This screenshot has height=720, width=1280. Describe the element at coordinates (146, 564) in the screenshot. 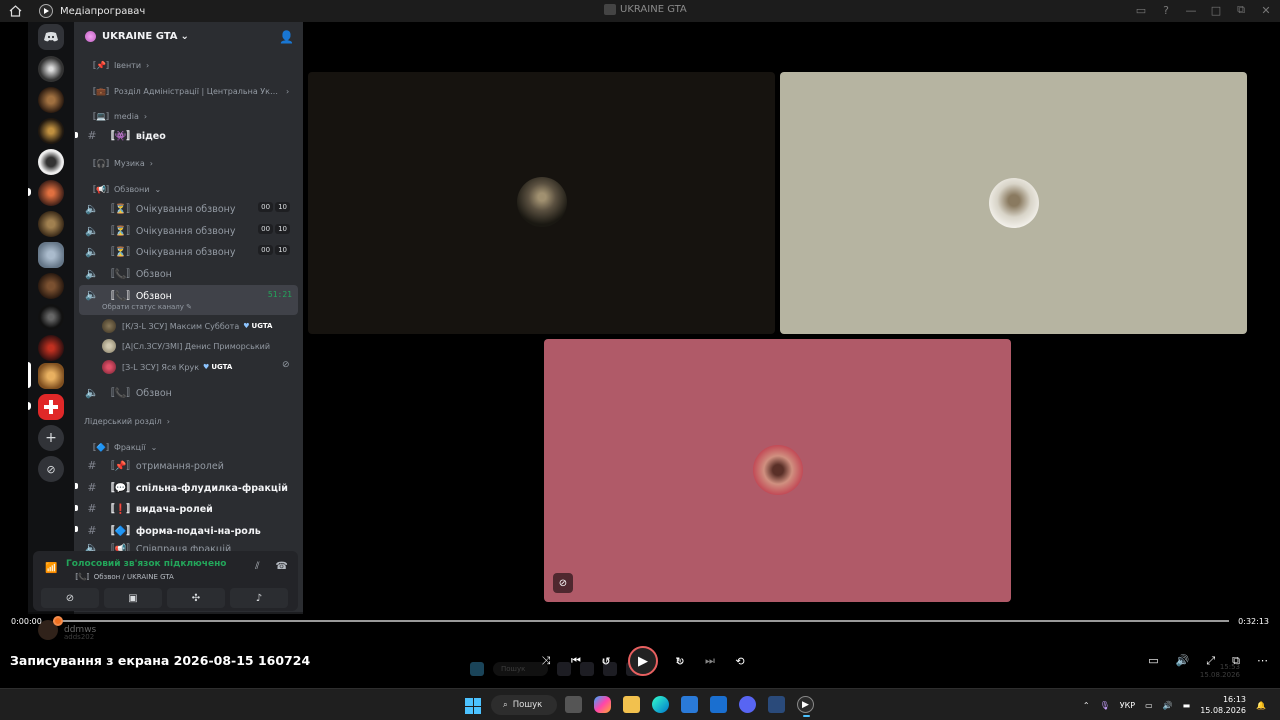

I see `voice-status: Голосовий зв'язок підключено` at that location.